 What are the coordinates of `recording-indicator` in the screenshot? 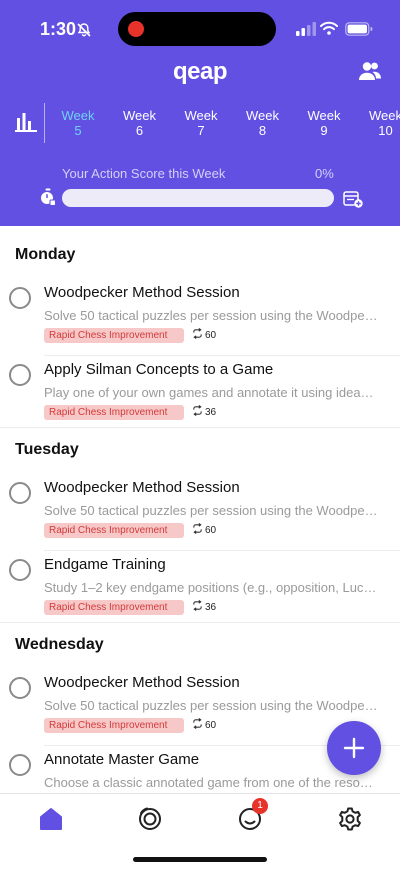 It's located at (136, 29).